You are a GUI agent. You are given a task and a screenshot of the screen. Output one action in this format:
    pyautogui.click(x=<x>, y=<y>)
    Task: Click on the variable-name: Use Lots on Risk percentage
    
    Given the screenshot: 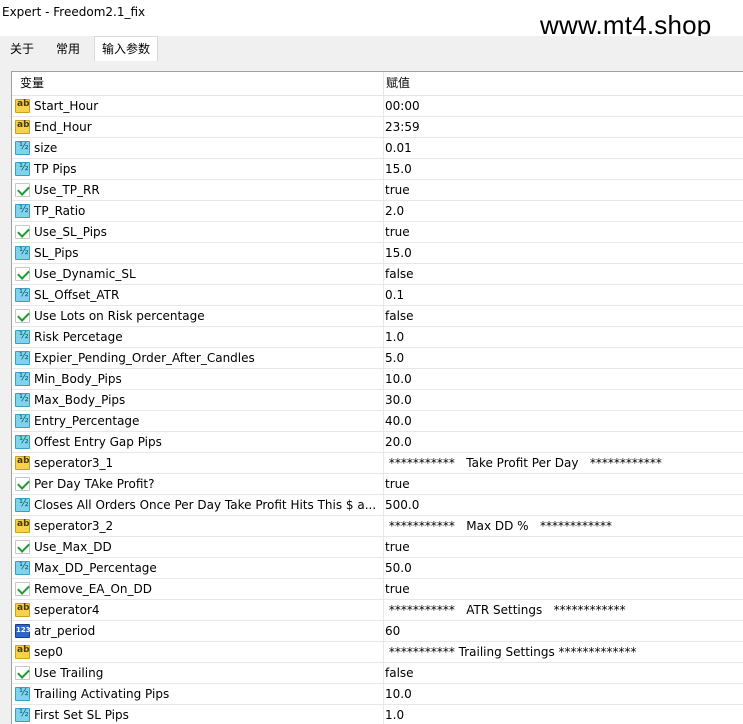 What is the action you would take?
    pyautogui.click(x=119, y=316)
    